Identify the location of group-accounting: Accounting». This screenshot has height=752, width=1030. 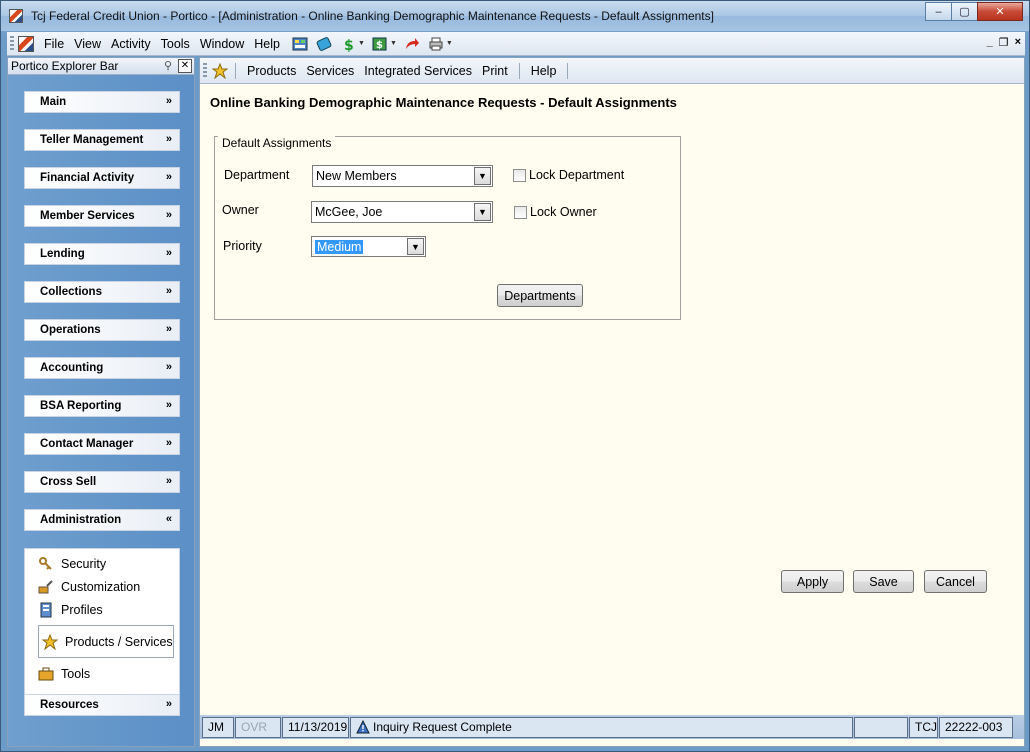
(102, 368).